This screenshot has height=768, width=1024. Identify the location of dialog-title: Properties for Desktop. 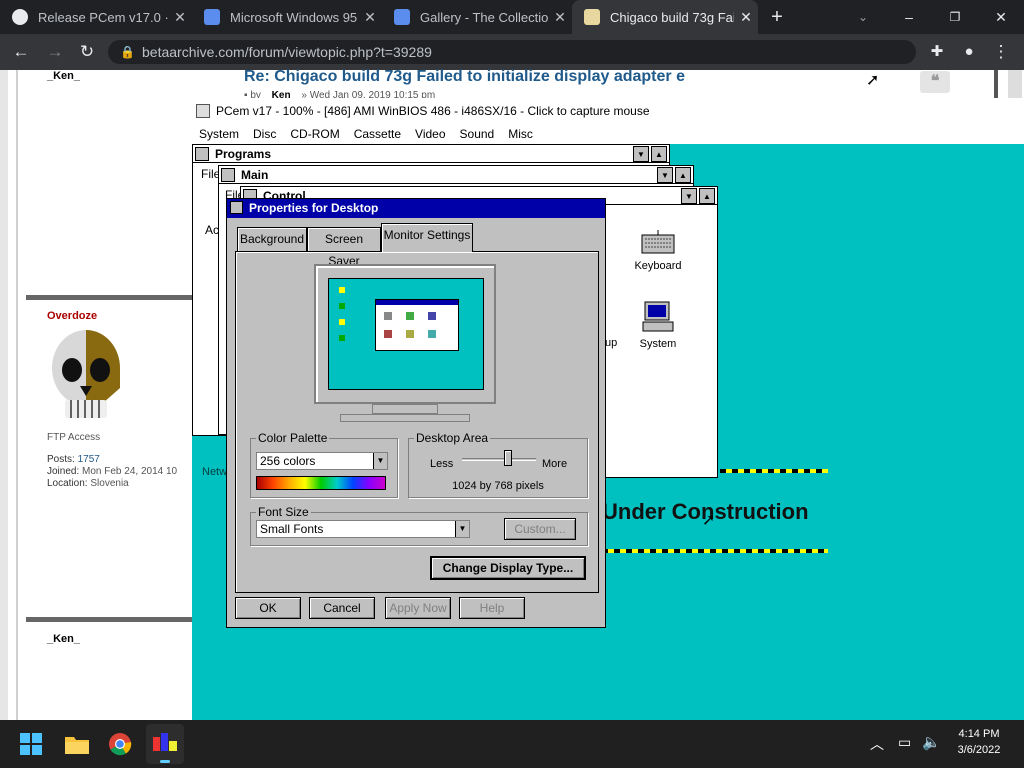
(314, 208).